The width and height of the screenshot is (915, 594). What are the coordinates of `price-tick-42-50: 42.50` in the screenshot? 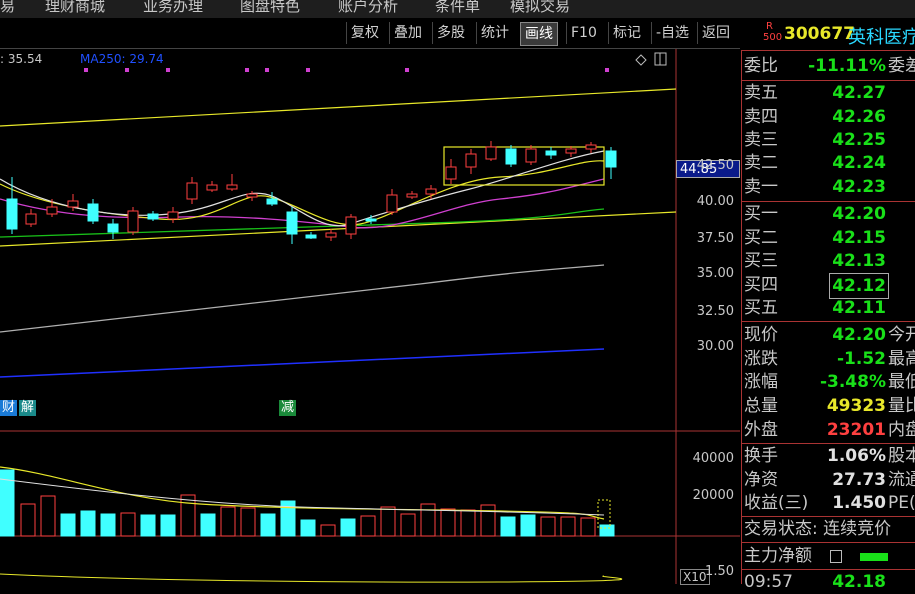 It's located at (715, 165).